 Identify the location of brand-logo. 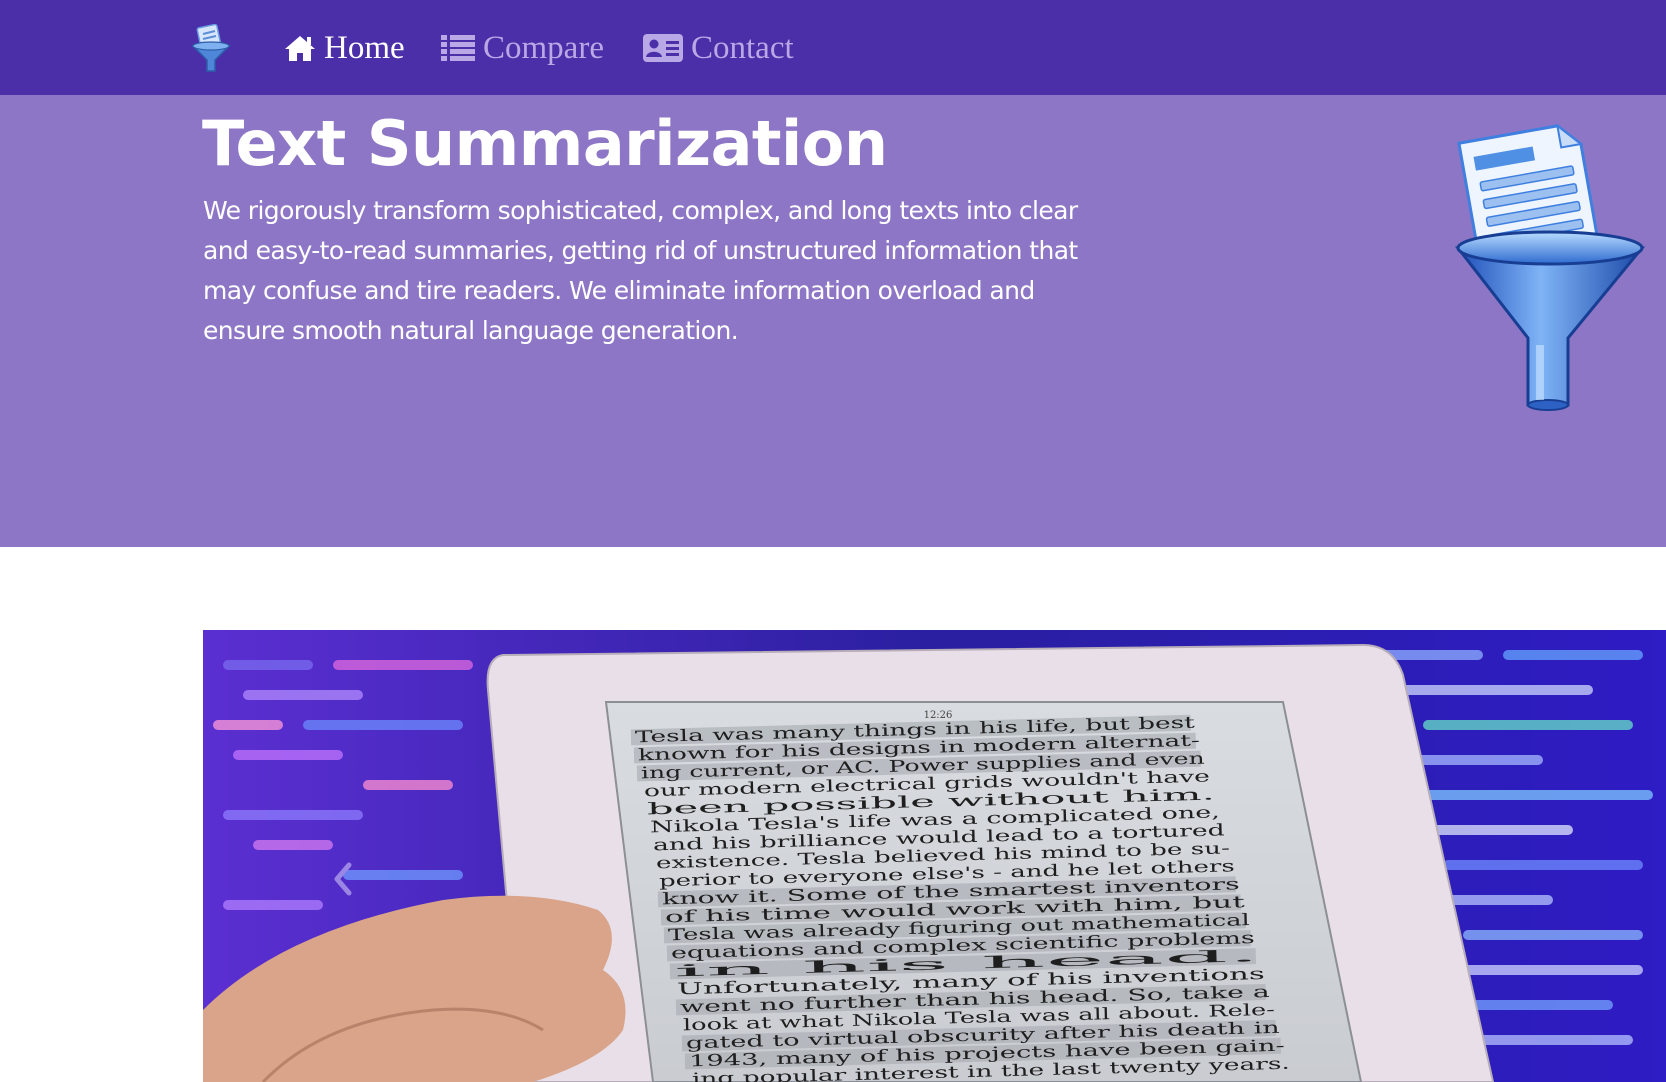
(211, 48).